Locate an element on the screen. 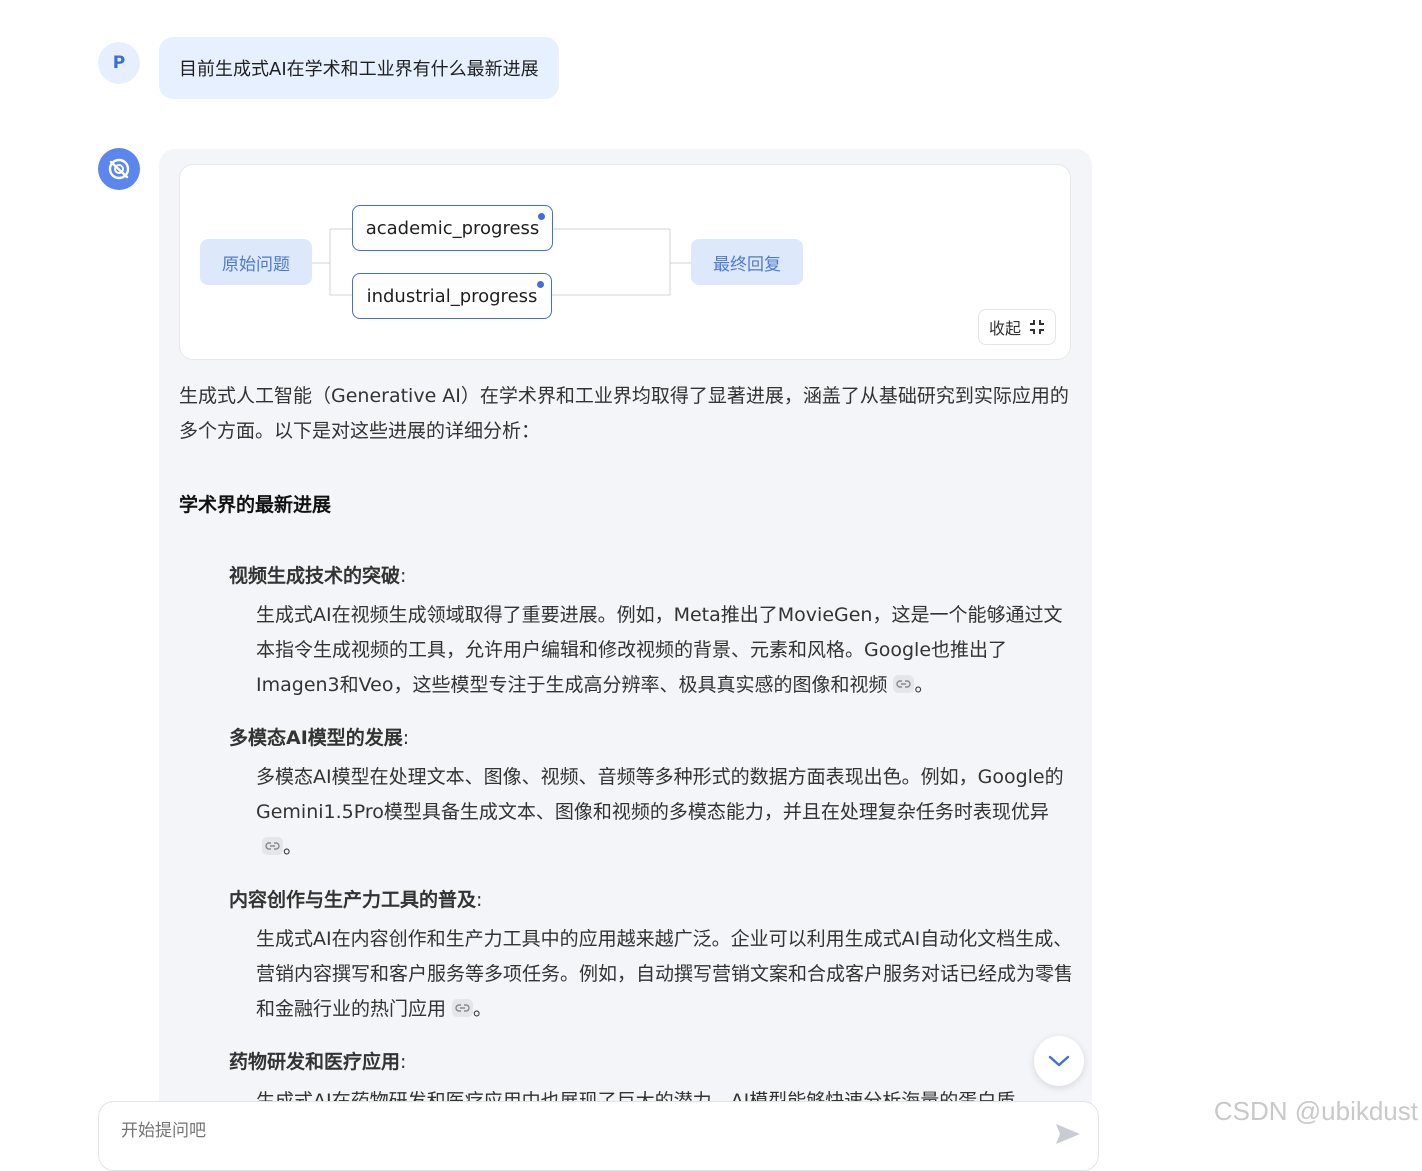  assistant-avatar is located at coordinates (119, 169).